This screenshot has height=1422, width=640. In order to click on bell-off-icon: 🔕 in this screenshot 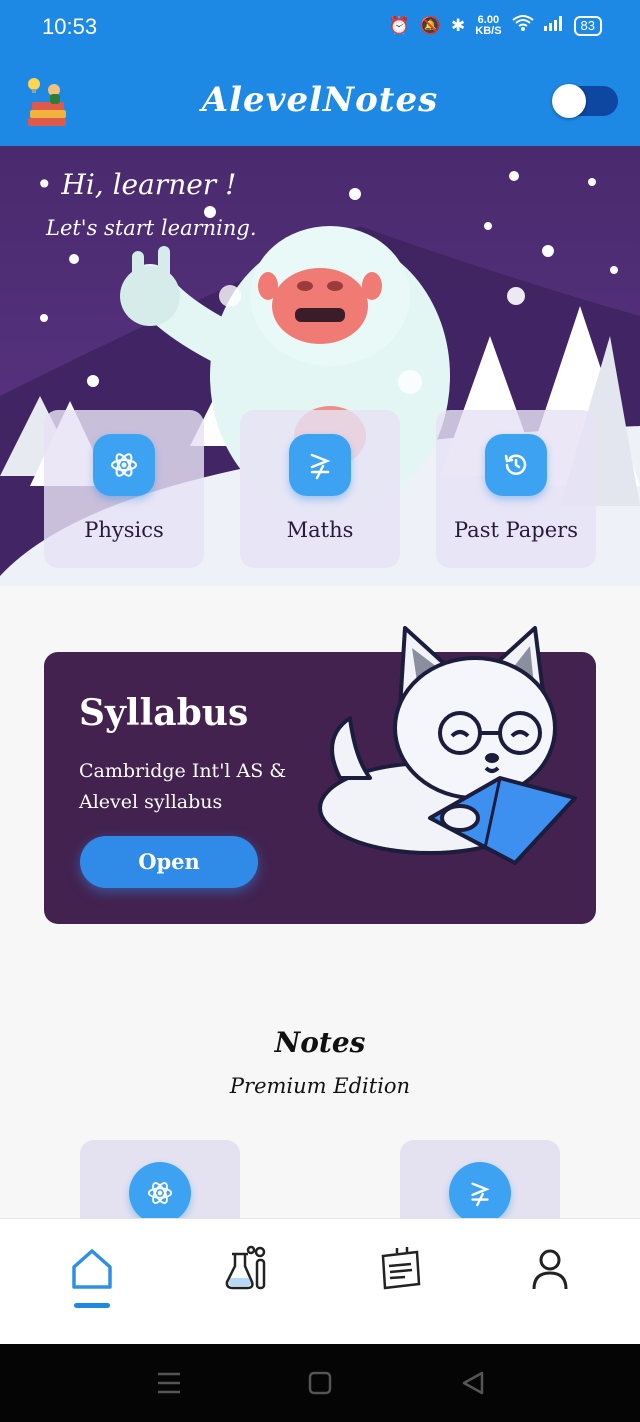, I will do `click(430, 25)`.